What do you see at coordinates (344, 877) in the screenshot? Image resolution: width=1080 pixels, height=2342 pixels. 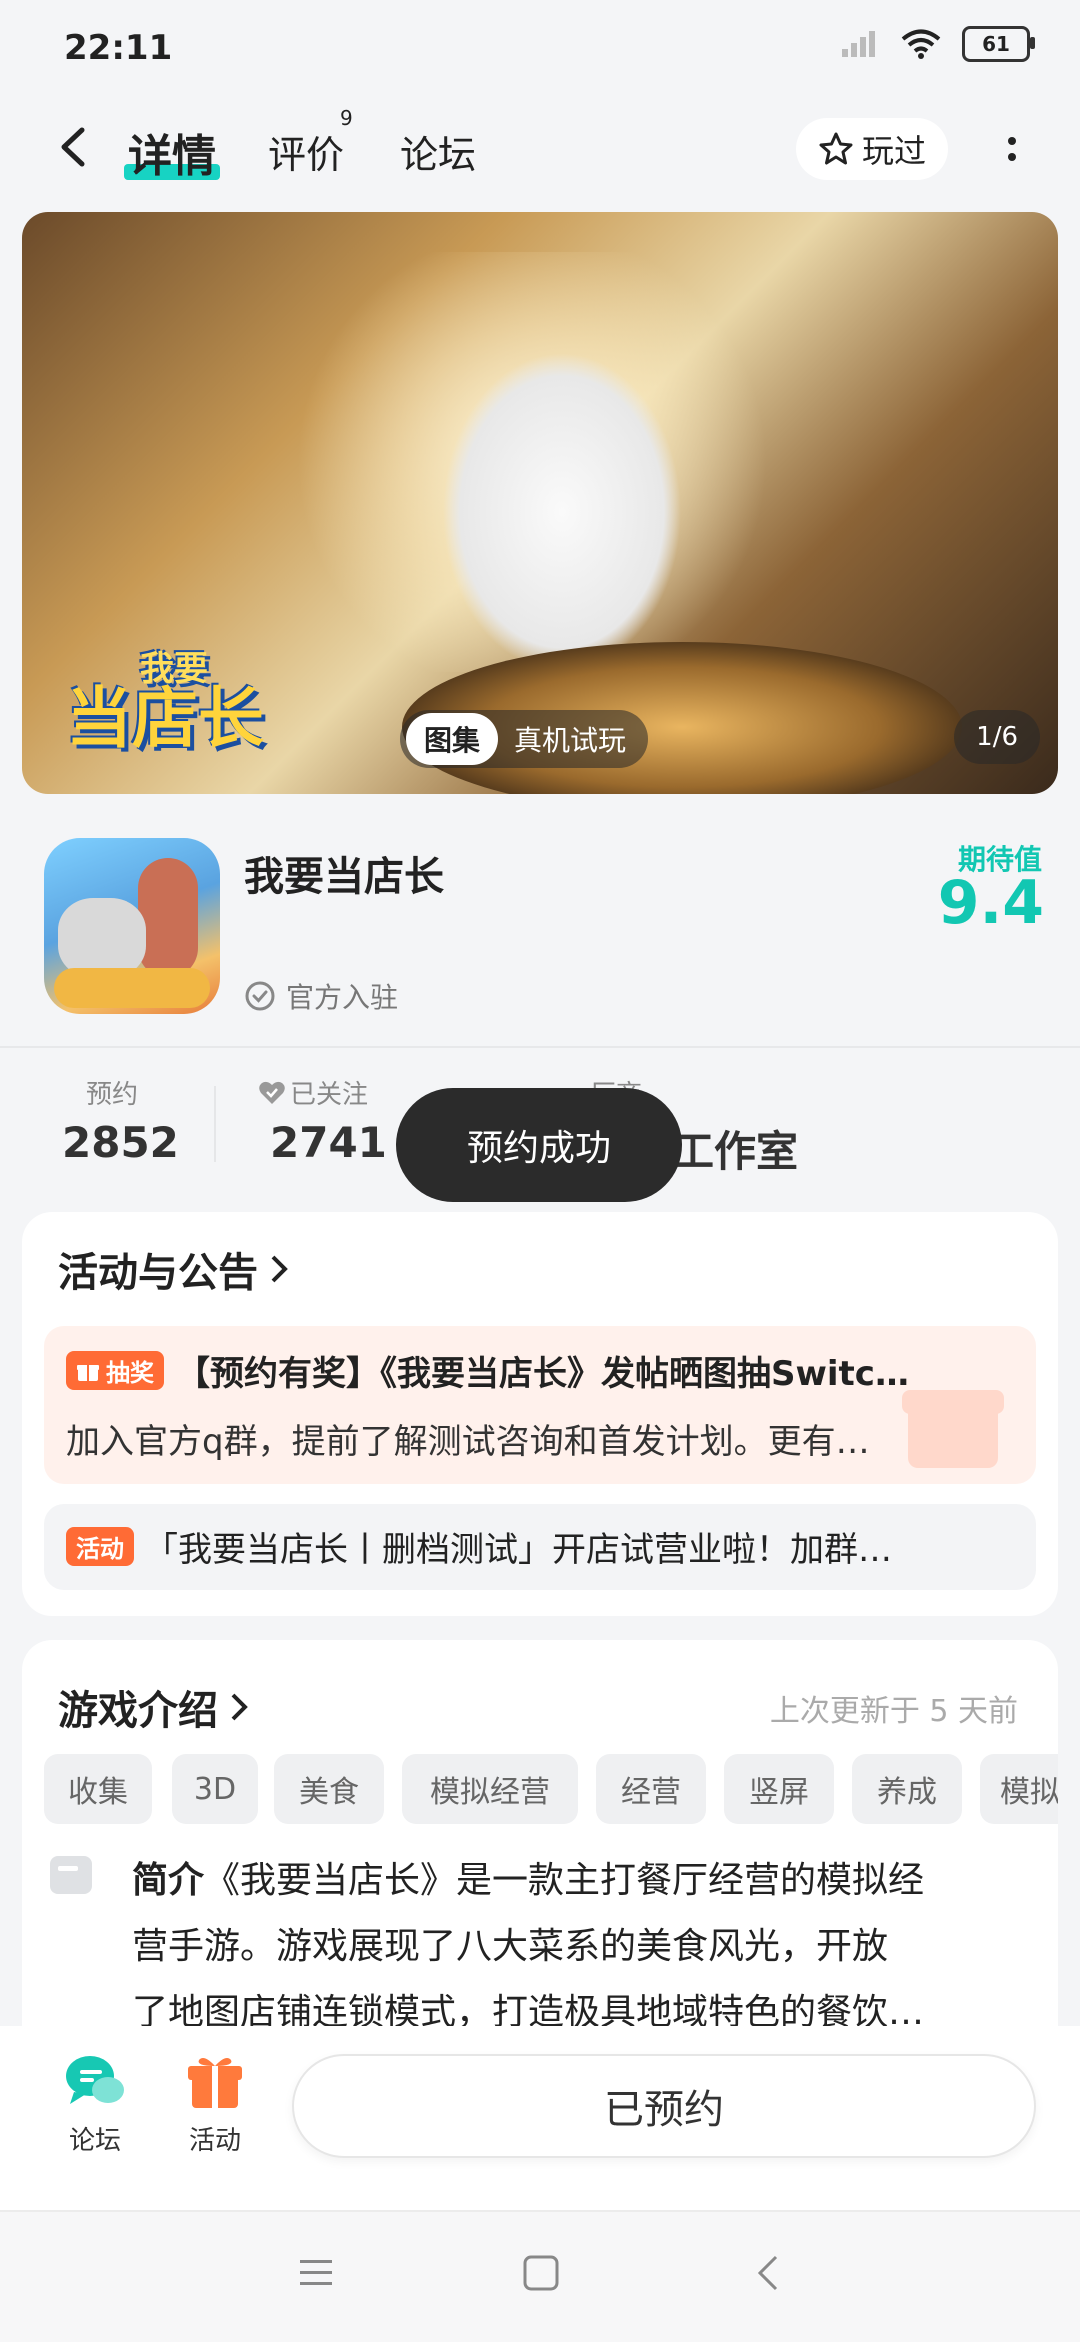 I see `game-title: 我要当店长` at bounding box center [344, 877].